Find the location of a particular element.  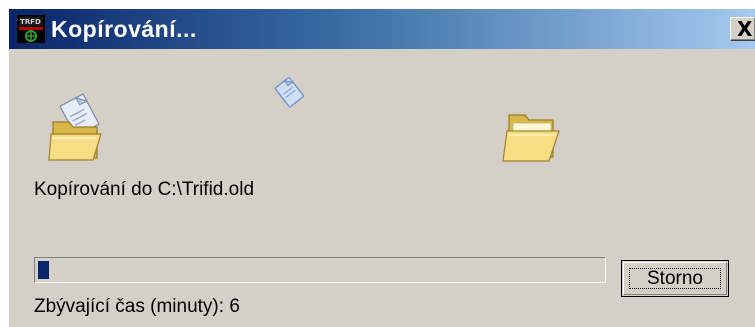

remaining-time-text: Zbývající čas (minuty): 6 is located at coordinates (137, 306).